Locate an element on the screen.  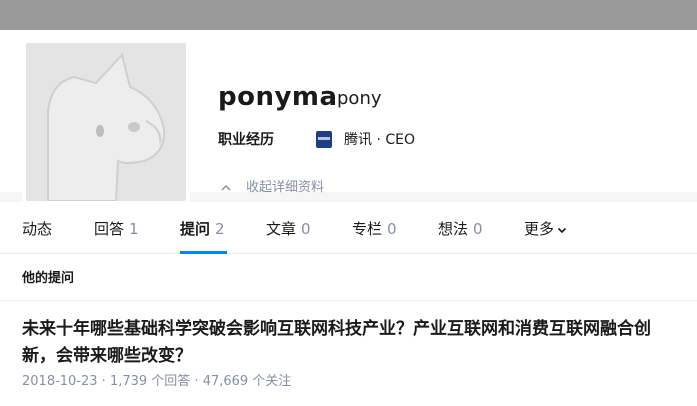
career-company: 腾讯 · CEO is located at coordinates (379, 140).